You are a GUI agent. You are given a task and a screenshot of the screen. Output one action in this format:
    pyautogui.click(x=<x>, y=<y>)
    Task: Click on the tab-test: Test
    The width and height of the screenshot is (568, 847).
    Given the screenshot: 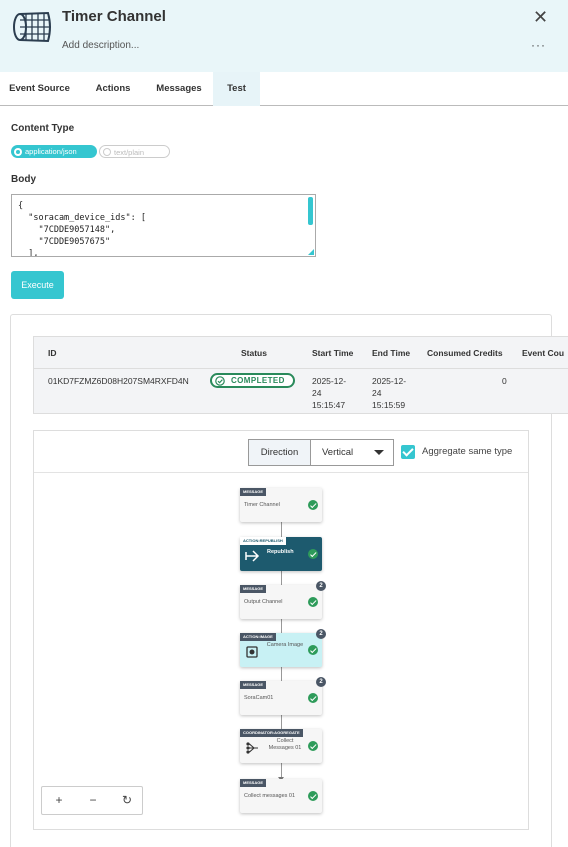 What is the action you would take?
    pyautogui.click(x=236, y=89)
    